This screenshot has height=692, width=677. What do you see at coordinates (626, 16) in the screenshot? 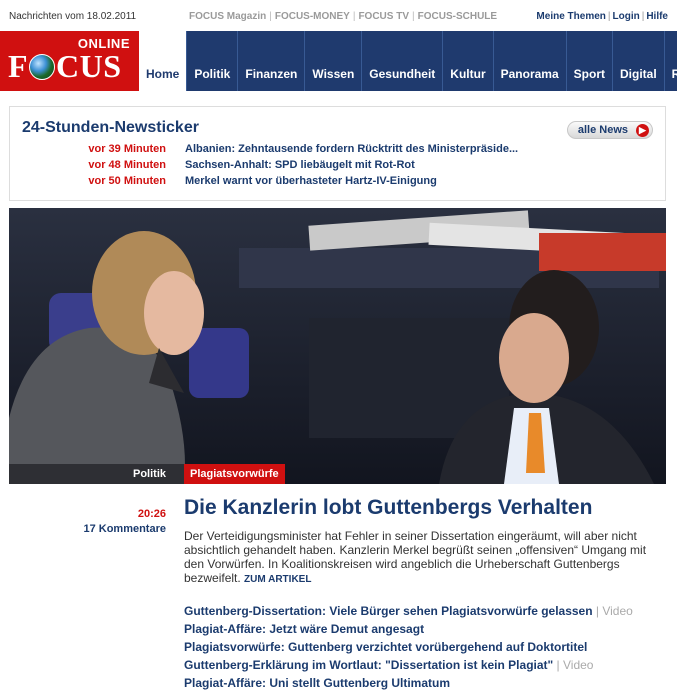
I see `link-login: Login` at bounding box center [626, 16].